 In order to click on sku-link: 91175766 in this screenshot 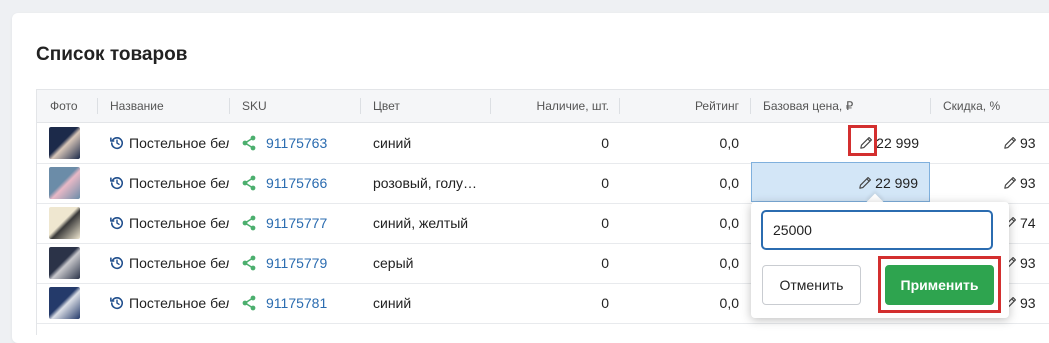, I will do `click(296, 183)`.